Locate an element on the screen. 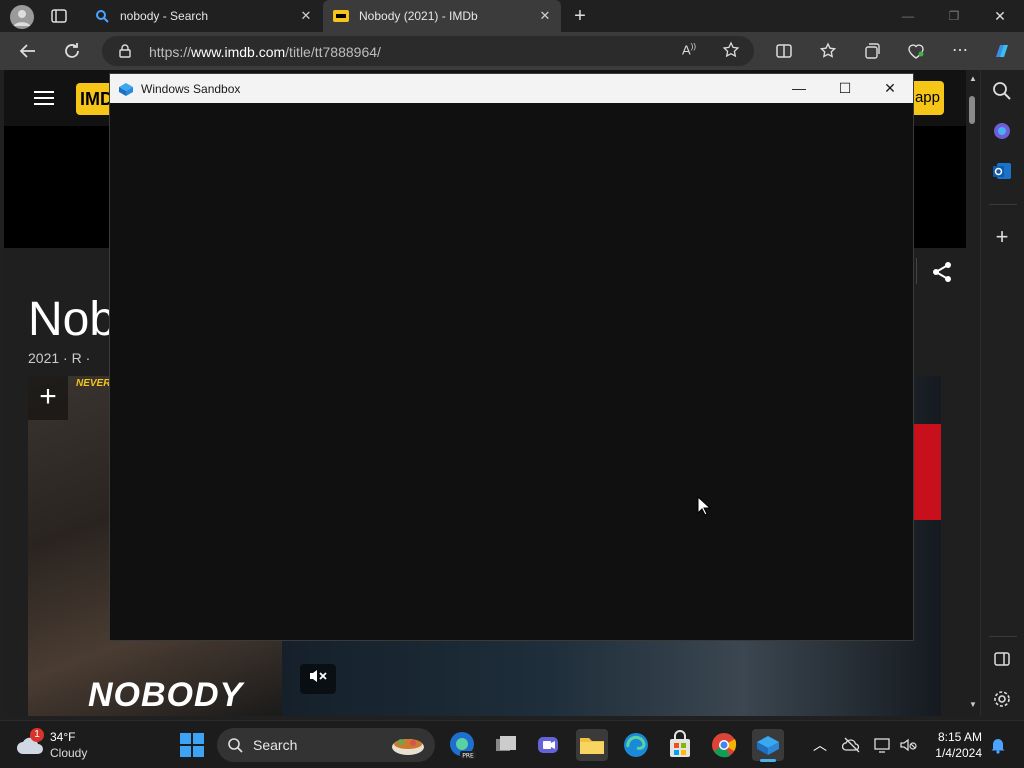 The image size is (1024, 768). page-scrollbar: ▲ ▼ is located at coordinates (973, 393).